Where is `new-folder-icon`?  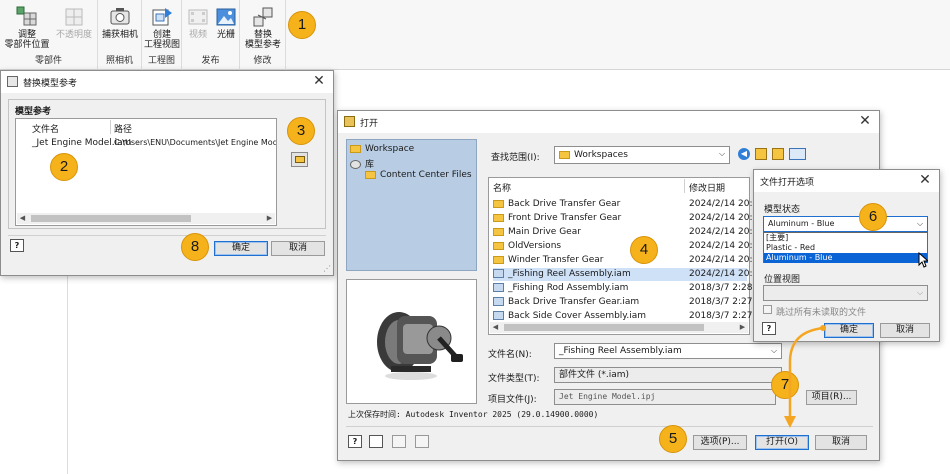
new-folder-icon is located at coordinates (778, 154).